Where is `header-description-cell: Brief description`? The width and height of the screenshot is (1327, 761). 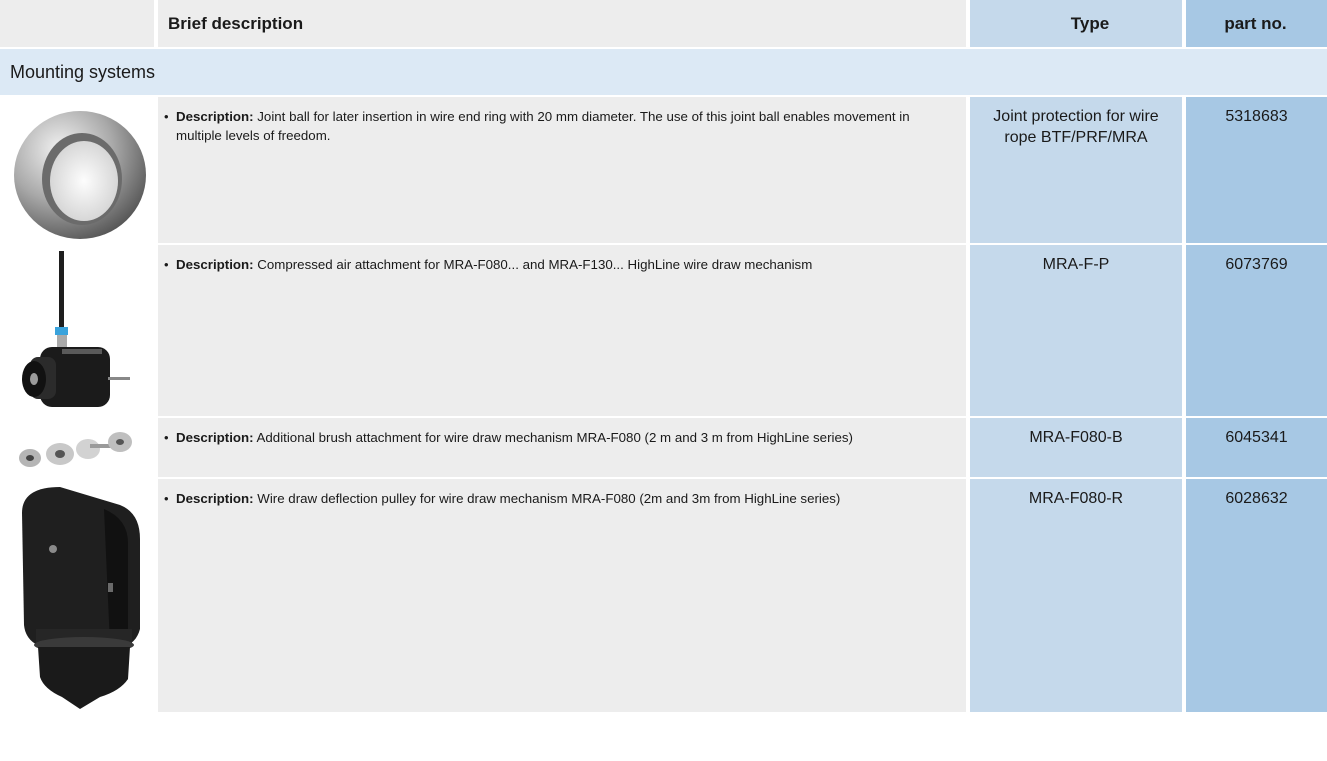 header-description-cell: Brief description is located at coordinates (562, 23).